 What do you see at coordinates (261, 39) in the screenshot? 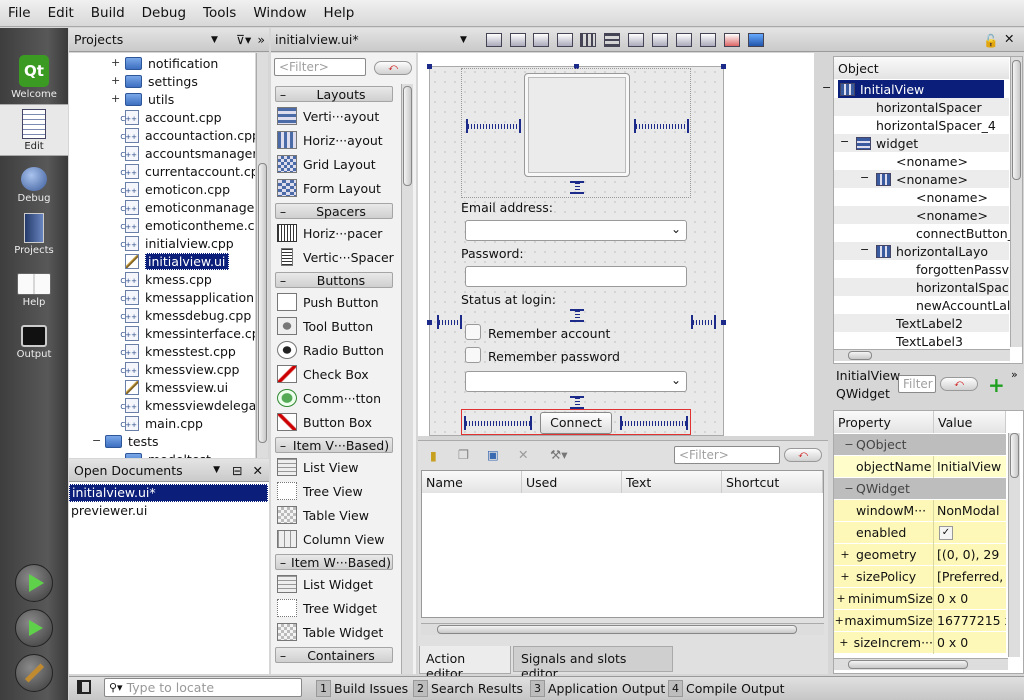
I see `split-icon: »` at bounding box center [261, 39].